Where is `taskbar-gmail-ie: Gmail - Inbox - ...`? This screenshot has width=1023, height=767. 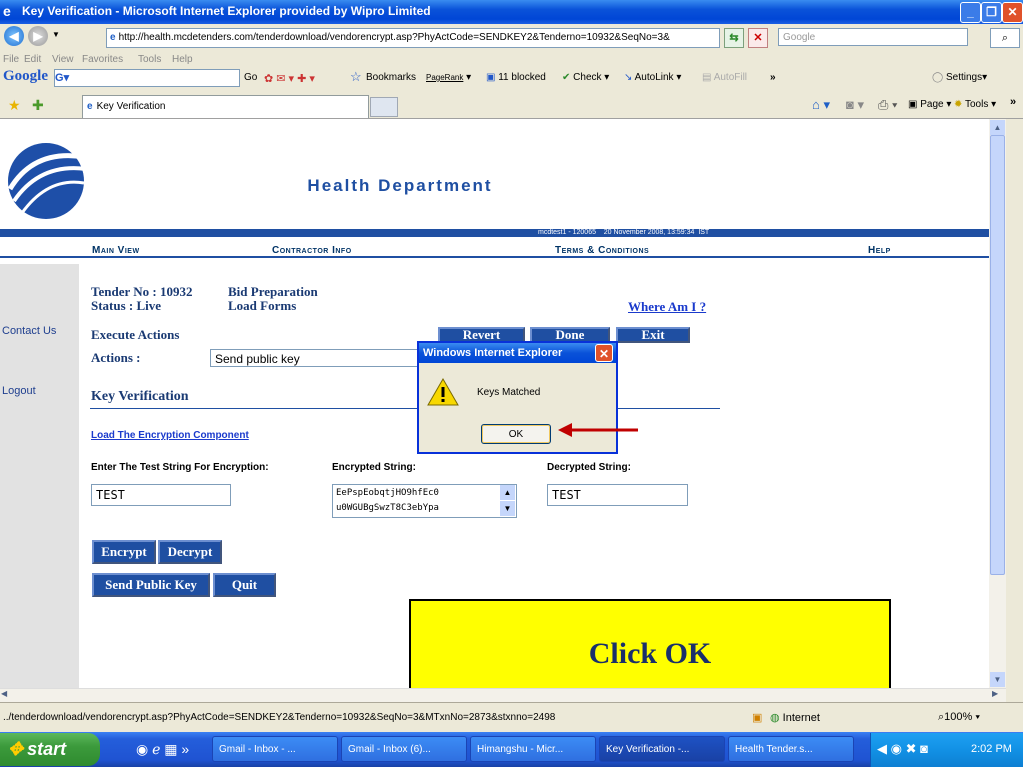
taskbar-gmail-ie: Gmail - Inbox - ... is located at coordinates (275, 749).